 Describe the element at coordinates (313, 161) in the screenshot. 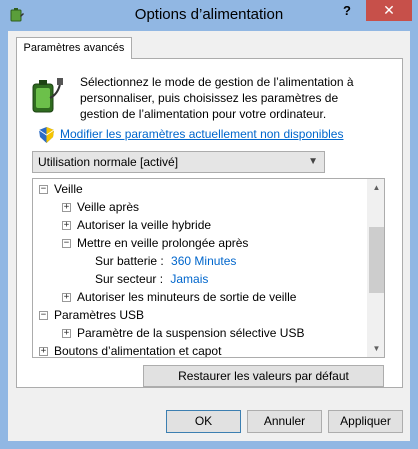

I see `chevron-down-icon: ▼` at that location.